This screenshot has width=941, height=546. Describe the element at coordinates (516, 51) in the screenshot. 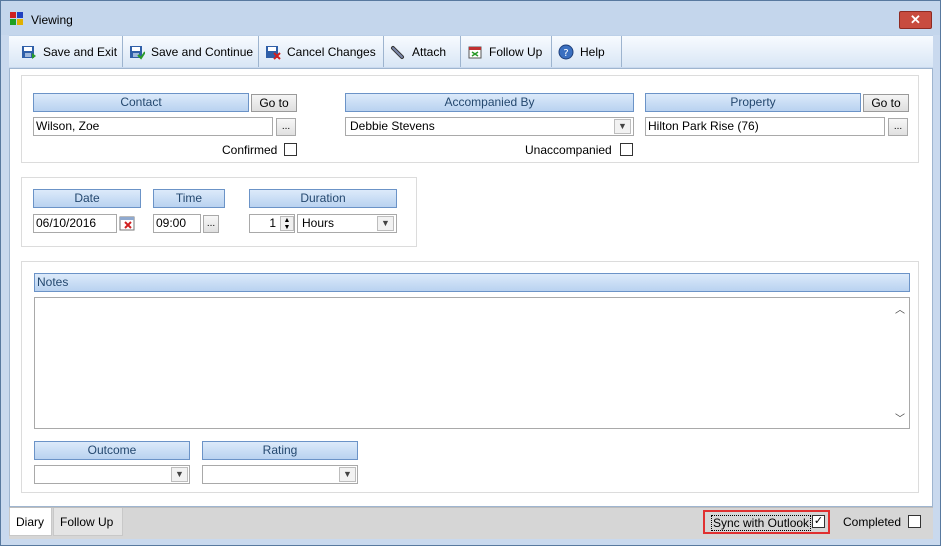

I see `follow-up-label: Follow Up` at that location.